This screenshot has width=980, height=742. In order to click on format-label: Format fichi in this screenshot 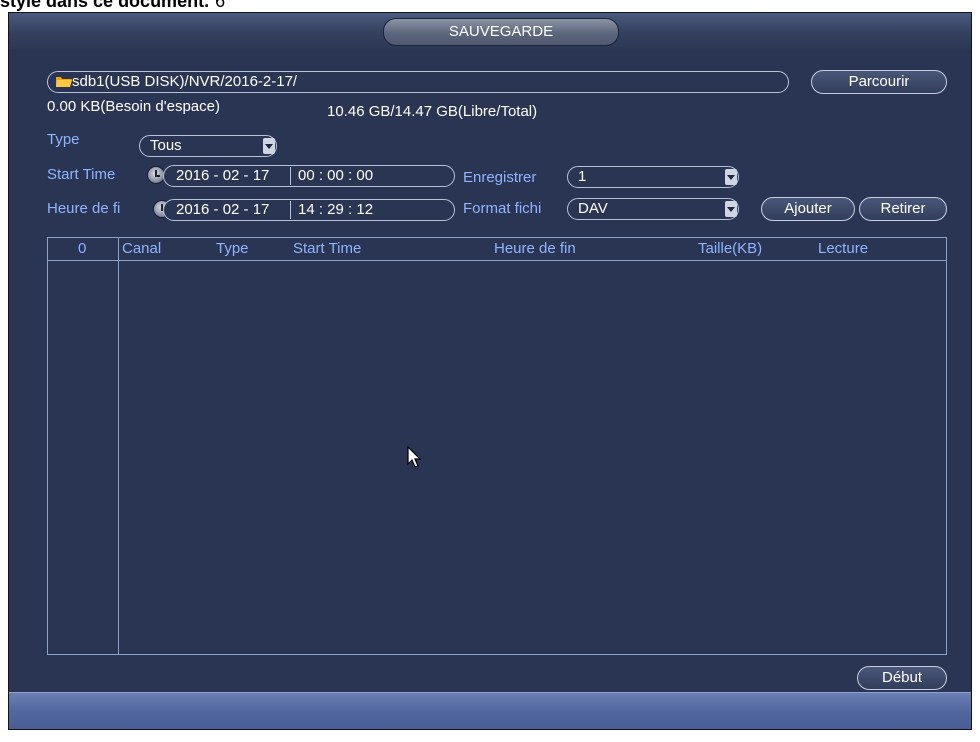, I will do `click(502, 208)`.